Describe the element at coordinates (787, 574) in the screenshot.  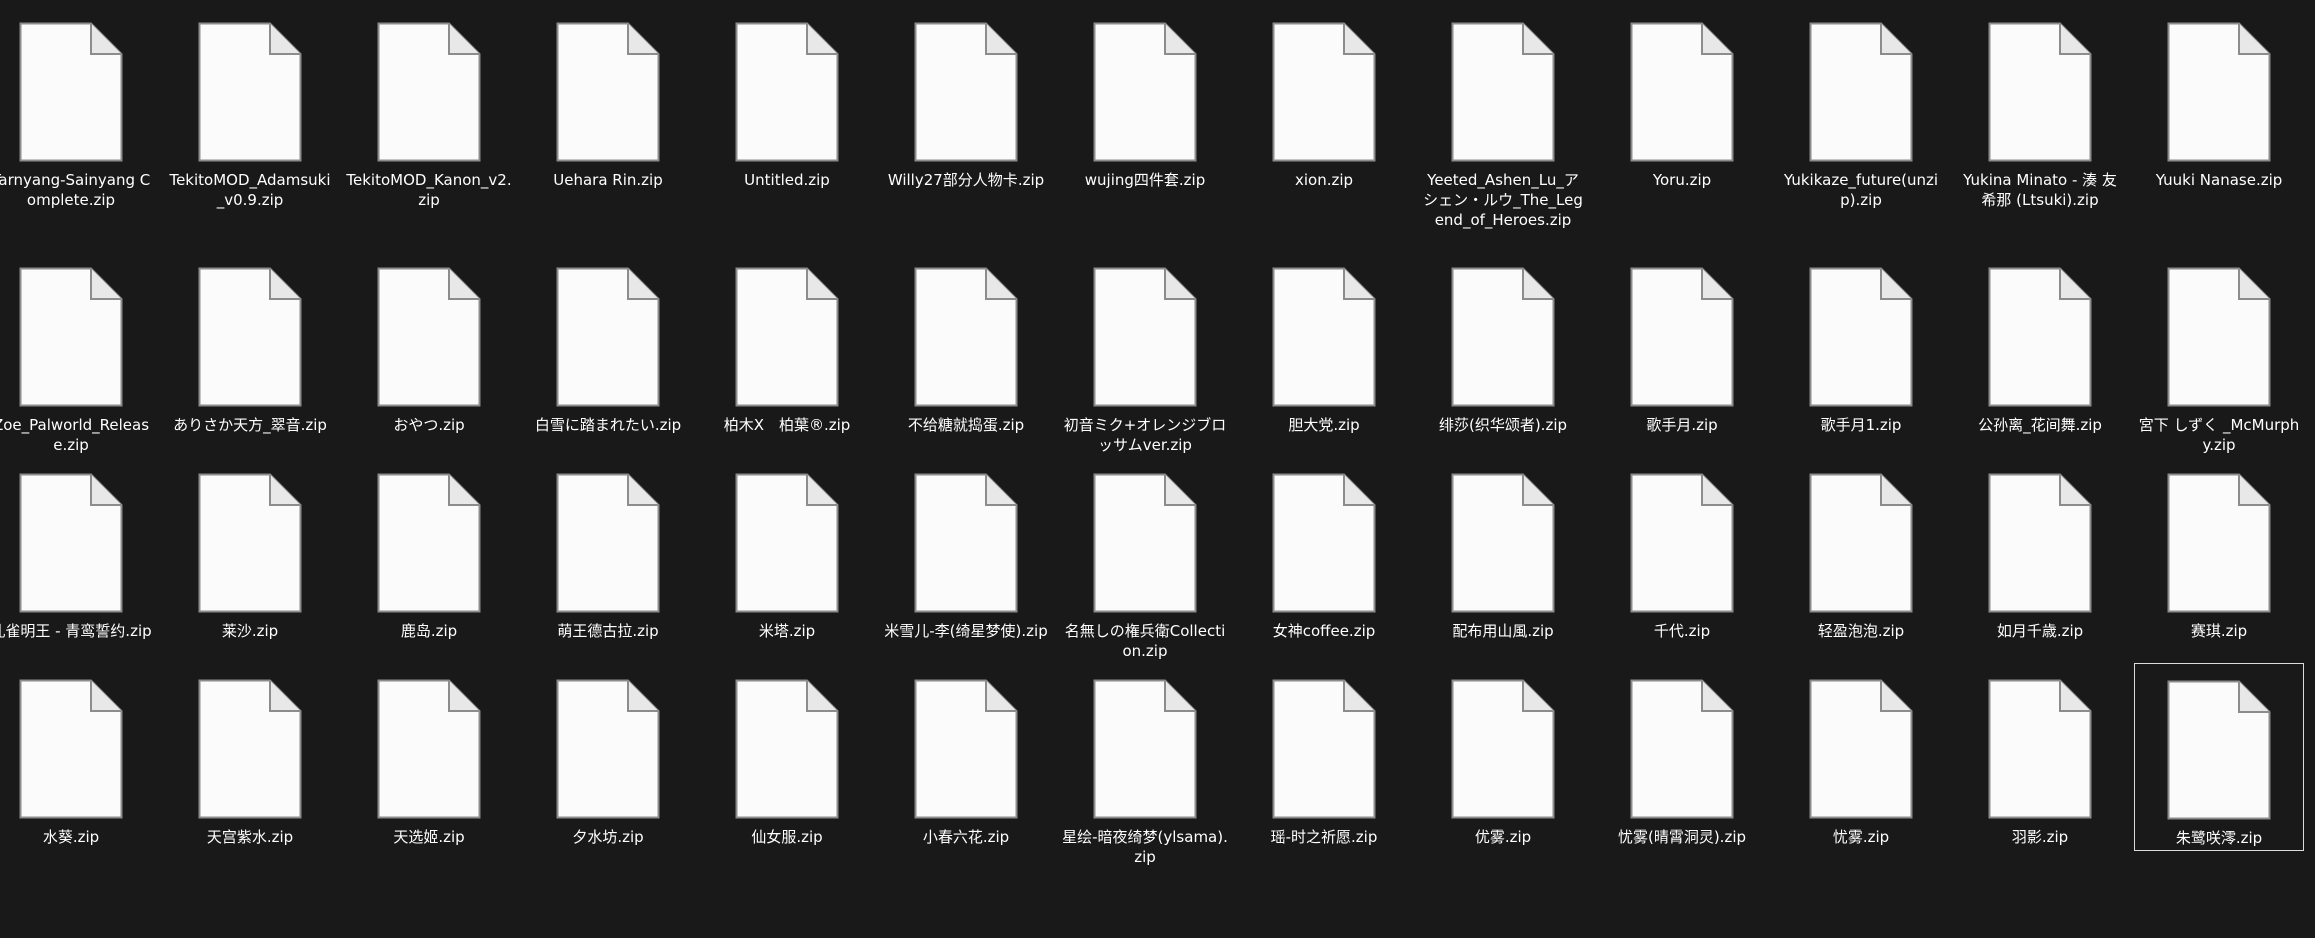
I see `file-item: 米塔.zip` at that location.